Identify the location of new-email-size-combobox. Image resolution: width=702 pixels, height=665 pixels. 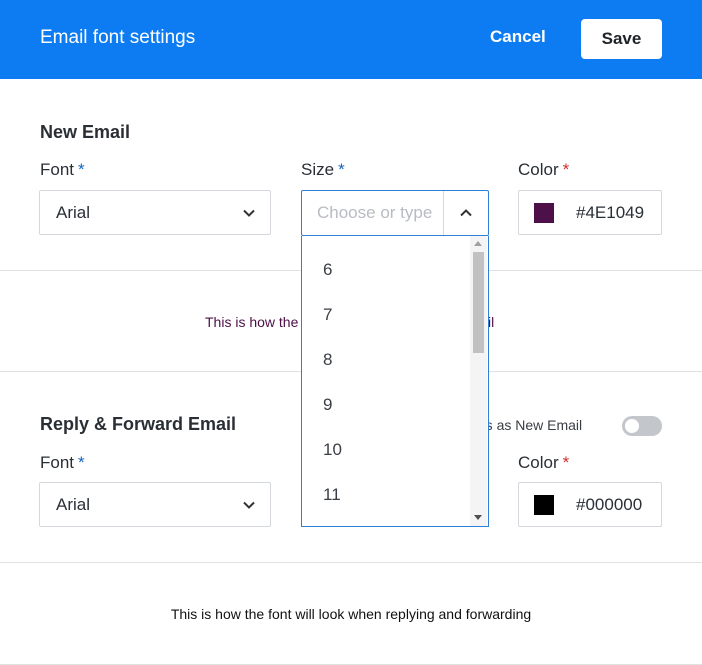
(395, 213).